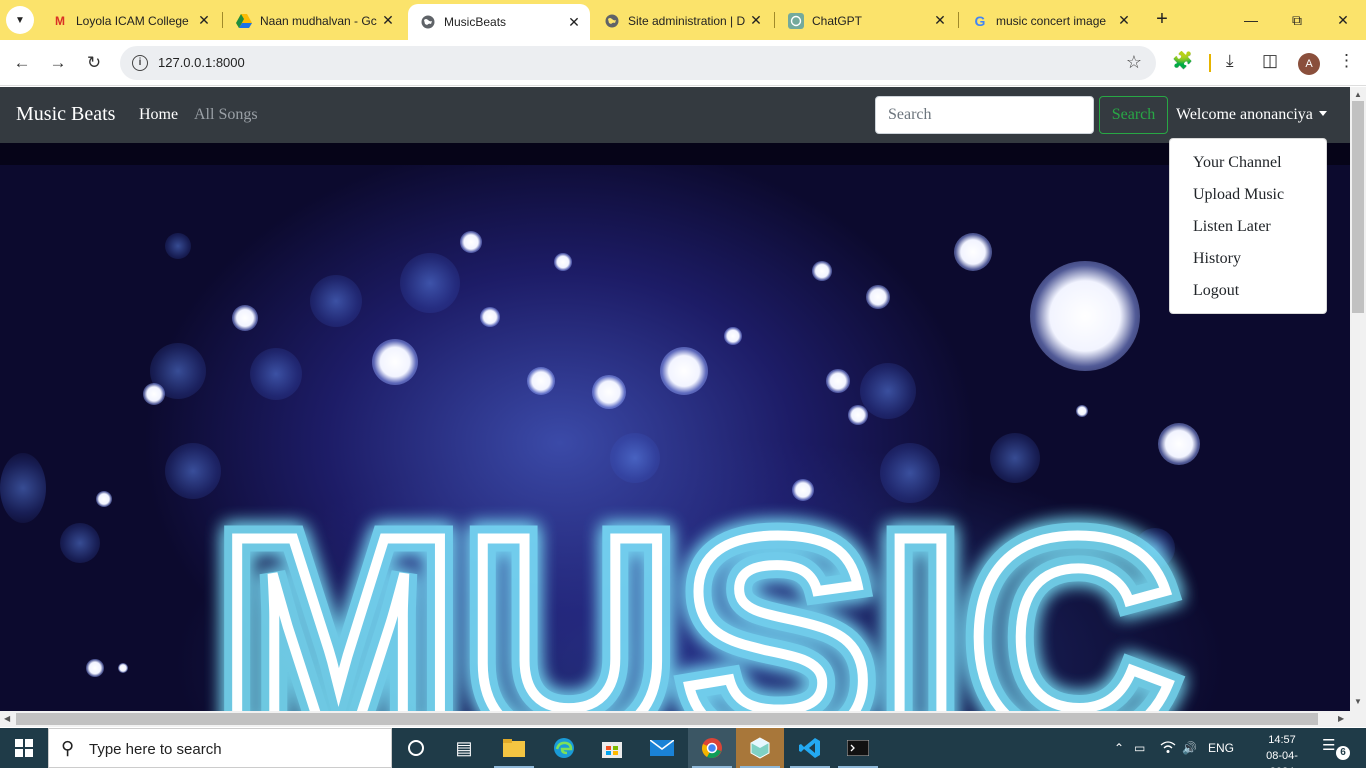 The width and height of the screenshot is (1366, 780). Describe the element at coordinates (662, 748) in the screenshot. I see `mail-icon` at that location.